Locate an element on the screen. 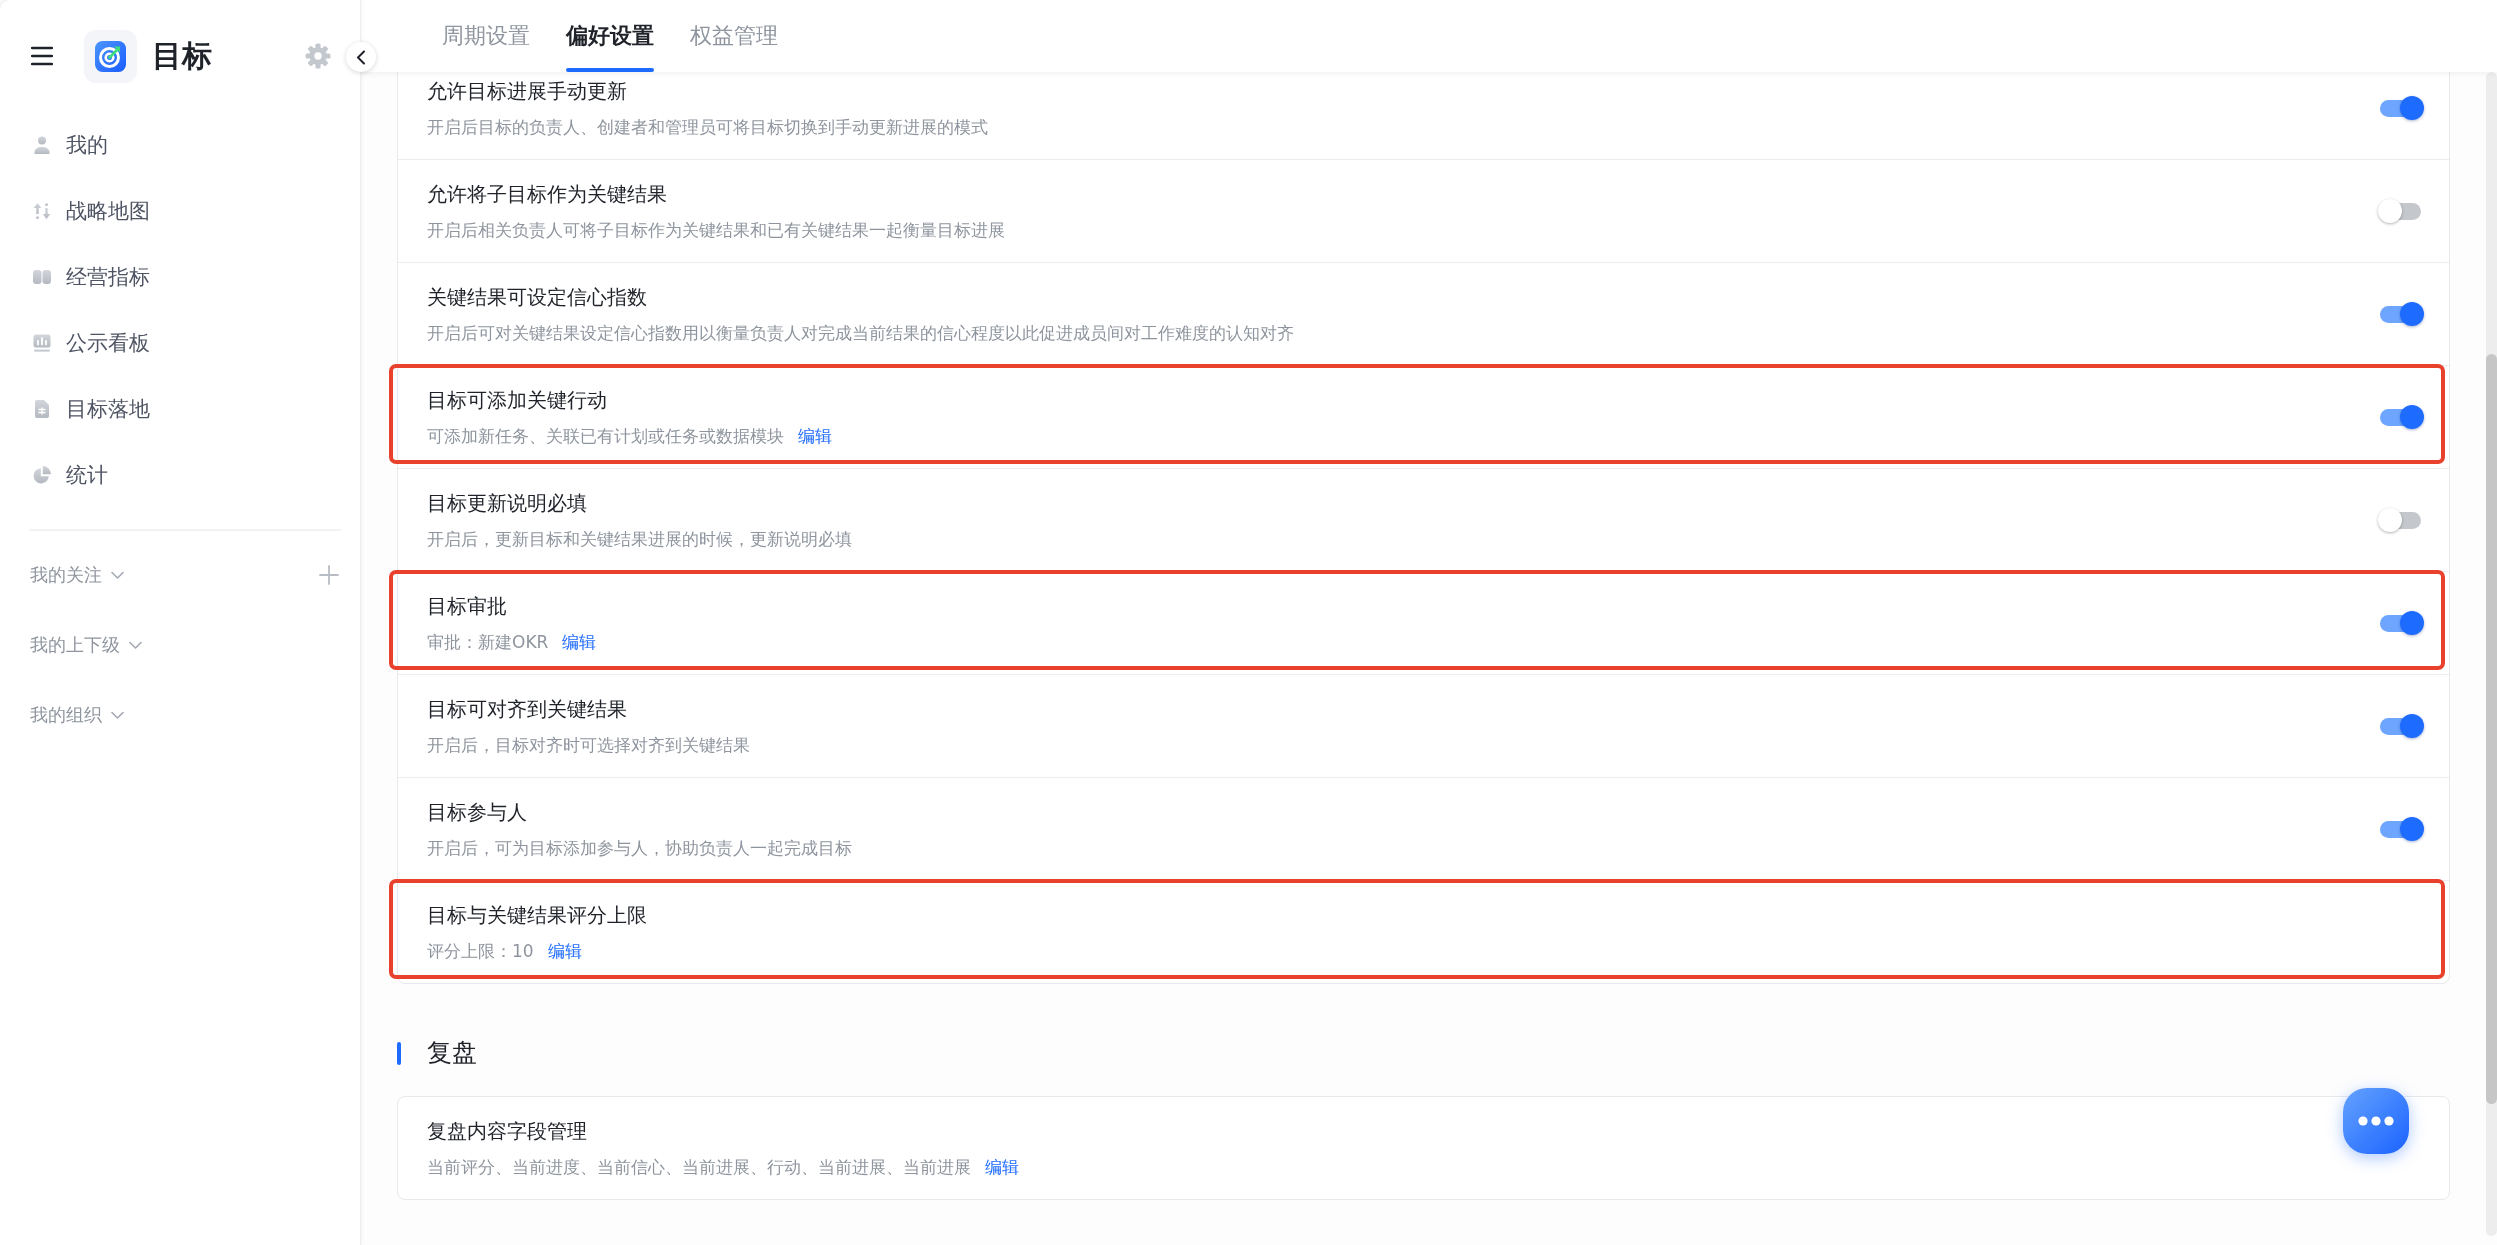 Image resolution: width=2497 pixels, height=1245 pixels. setting-title: 目标可添加关键行动 is located at coordinates (517, 400).